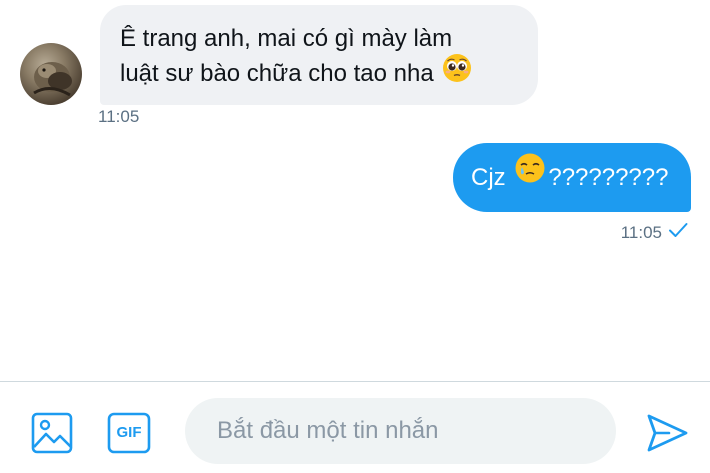  What do you see at coordinates (530, 176) in the screenshot?
I see `face-holding-back-tears-emoji-icon` at bounding box center [530, 176].